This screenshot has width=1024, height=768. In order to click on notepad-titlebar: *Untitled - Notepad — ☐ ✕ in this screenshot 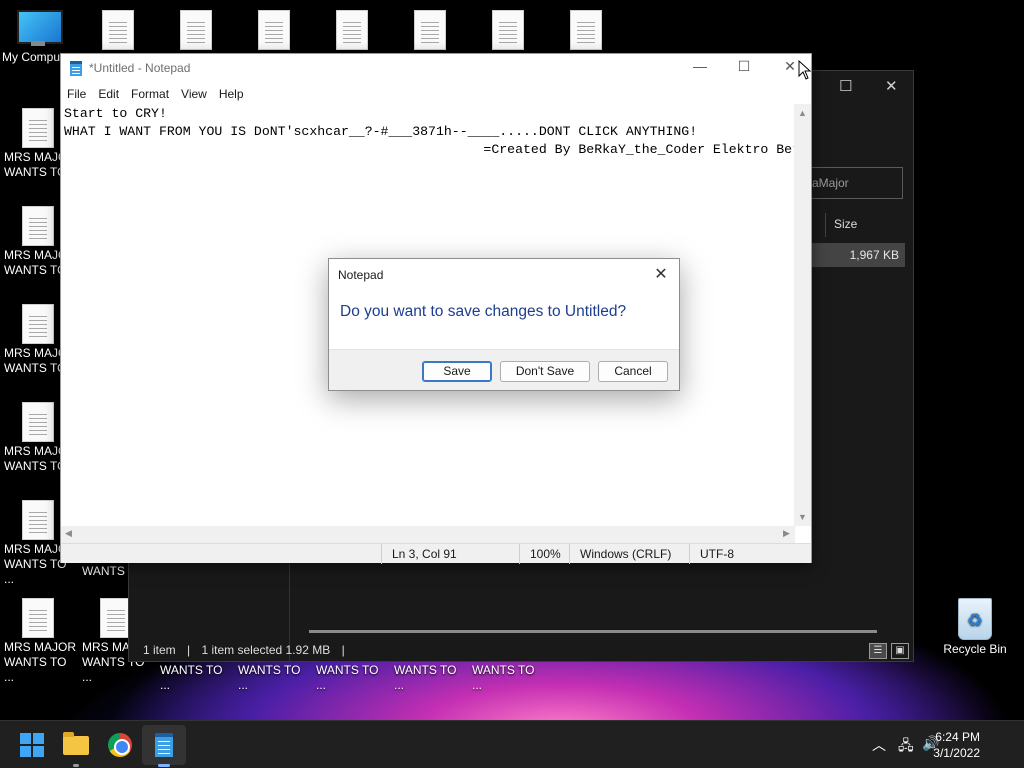, I will do `click(436, 69)`.